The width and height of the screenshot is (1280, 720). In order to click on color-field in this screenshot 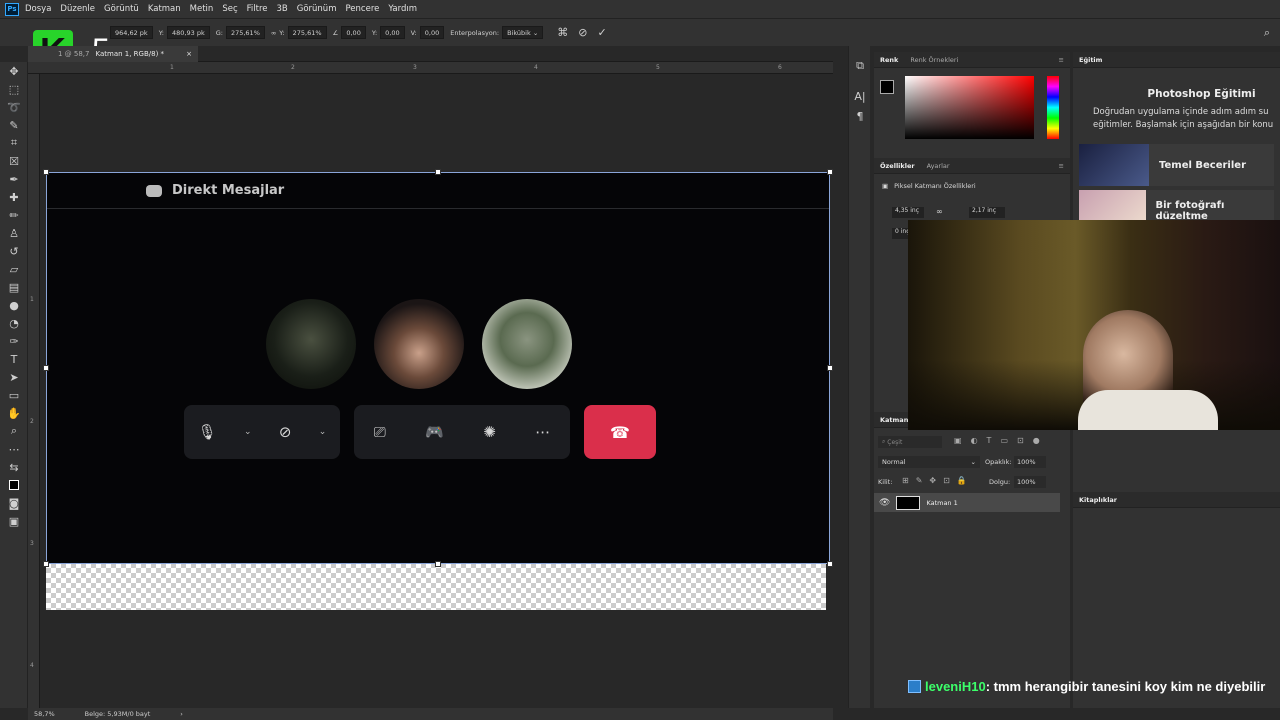, I will do `click(969, 107)`.